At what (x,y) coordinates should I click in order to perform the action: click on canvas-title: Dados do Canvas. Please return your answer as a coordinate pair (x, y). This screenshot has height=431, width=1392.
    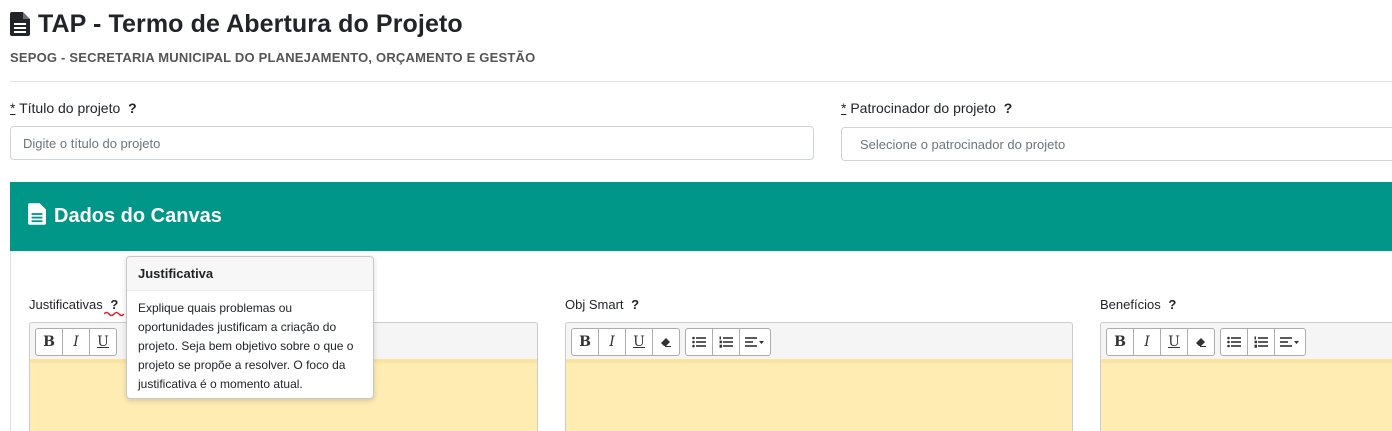
    Looking at the image, I should click on (138, 216).